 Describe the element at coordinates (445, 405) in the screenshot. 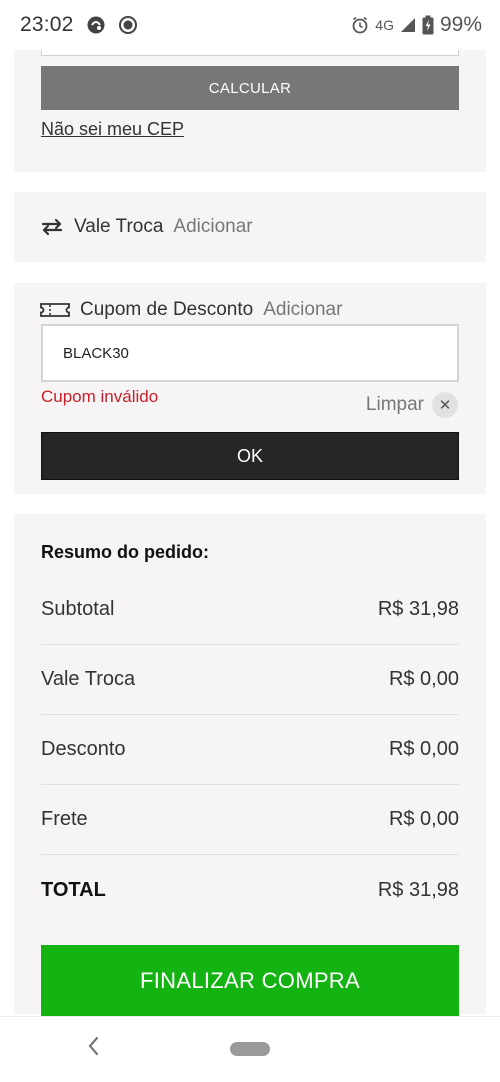

I see `close-icon: ✕` at that location.